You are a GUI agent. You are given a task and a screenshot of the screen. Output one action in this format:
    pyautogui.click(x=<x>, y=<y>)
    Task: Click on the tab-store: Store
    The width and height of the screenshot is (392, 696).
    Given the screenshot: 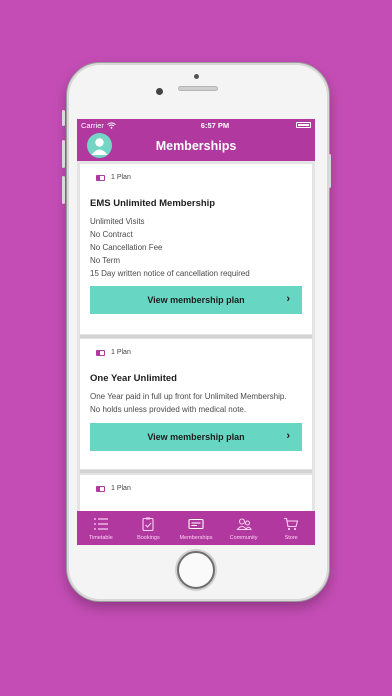 What is the action you would take?
    pyautogui.click(x=291, y=529)
    